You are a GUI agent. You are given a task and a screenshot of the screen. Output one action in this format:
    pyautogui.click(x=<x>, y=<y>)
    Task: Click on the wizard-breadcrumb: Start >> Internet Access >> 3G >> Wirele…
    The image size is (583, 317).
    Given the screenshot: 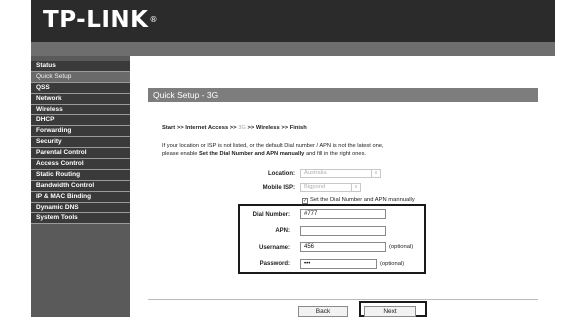 What is the action you would take?
    pyautogui.click(x=234, y=128)
    